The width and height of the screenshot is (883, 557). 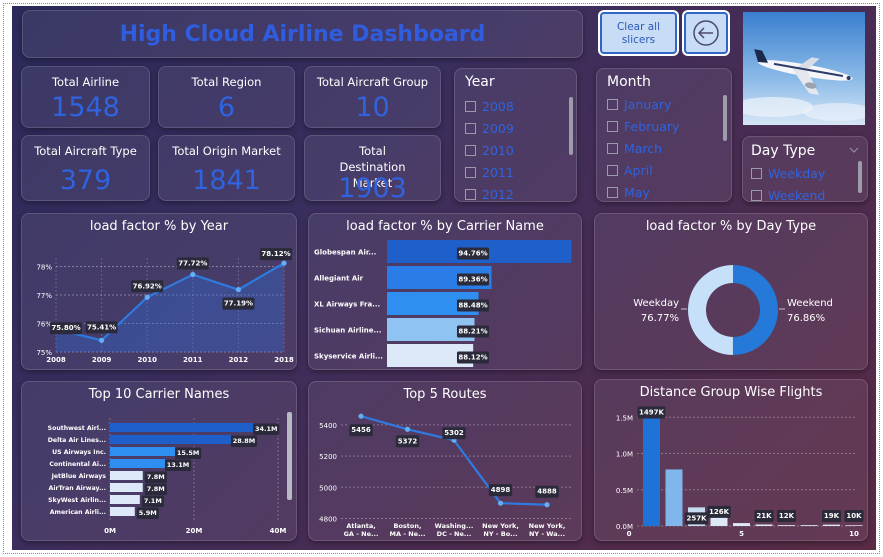 I want to click on year-option: 2010, so click(x=489, y=150).